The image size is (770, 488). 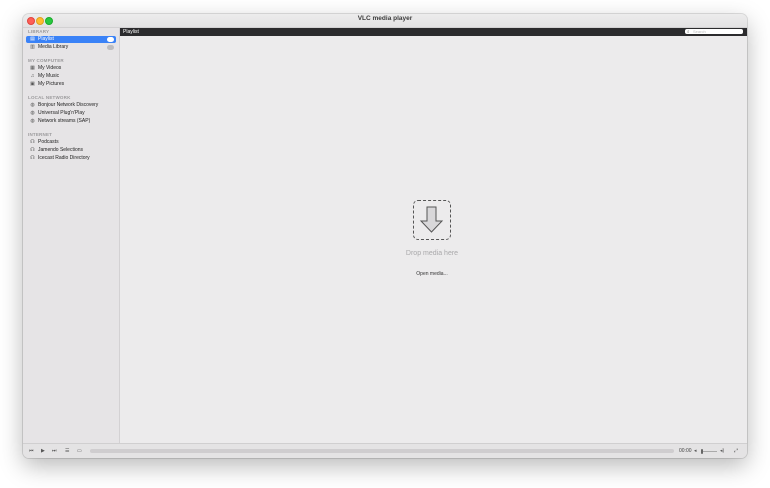 I want to click on previous-icon: ⏮, so click(x=31, y=451).